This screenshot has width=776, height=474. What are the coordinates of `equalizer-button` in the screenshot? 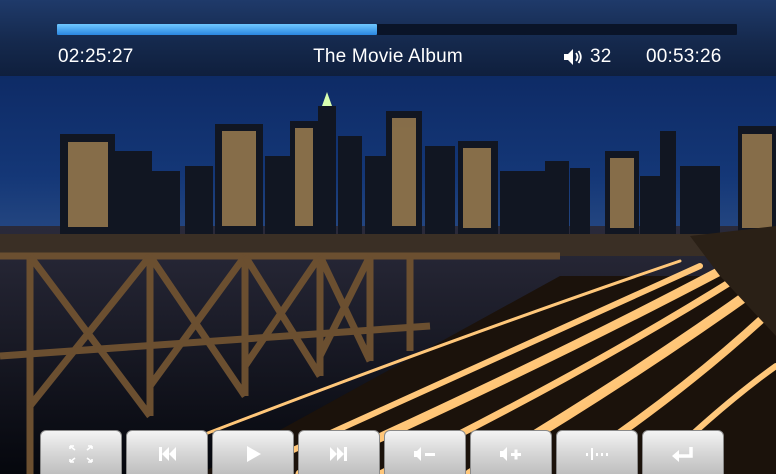 It's located at (597, 452).